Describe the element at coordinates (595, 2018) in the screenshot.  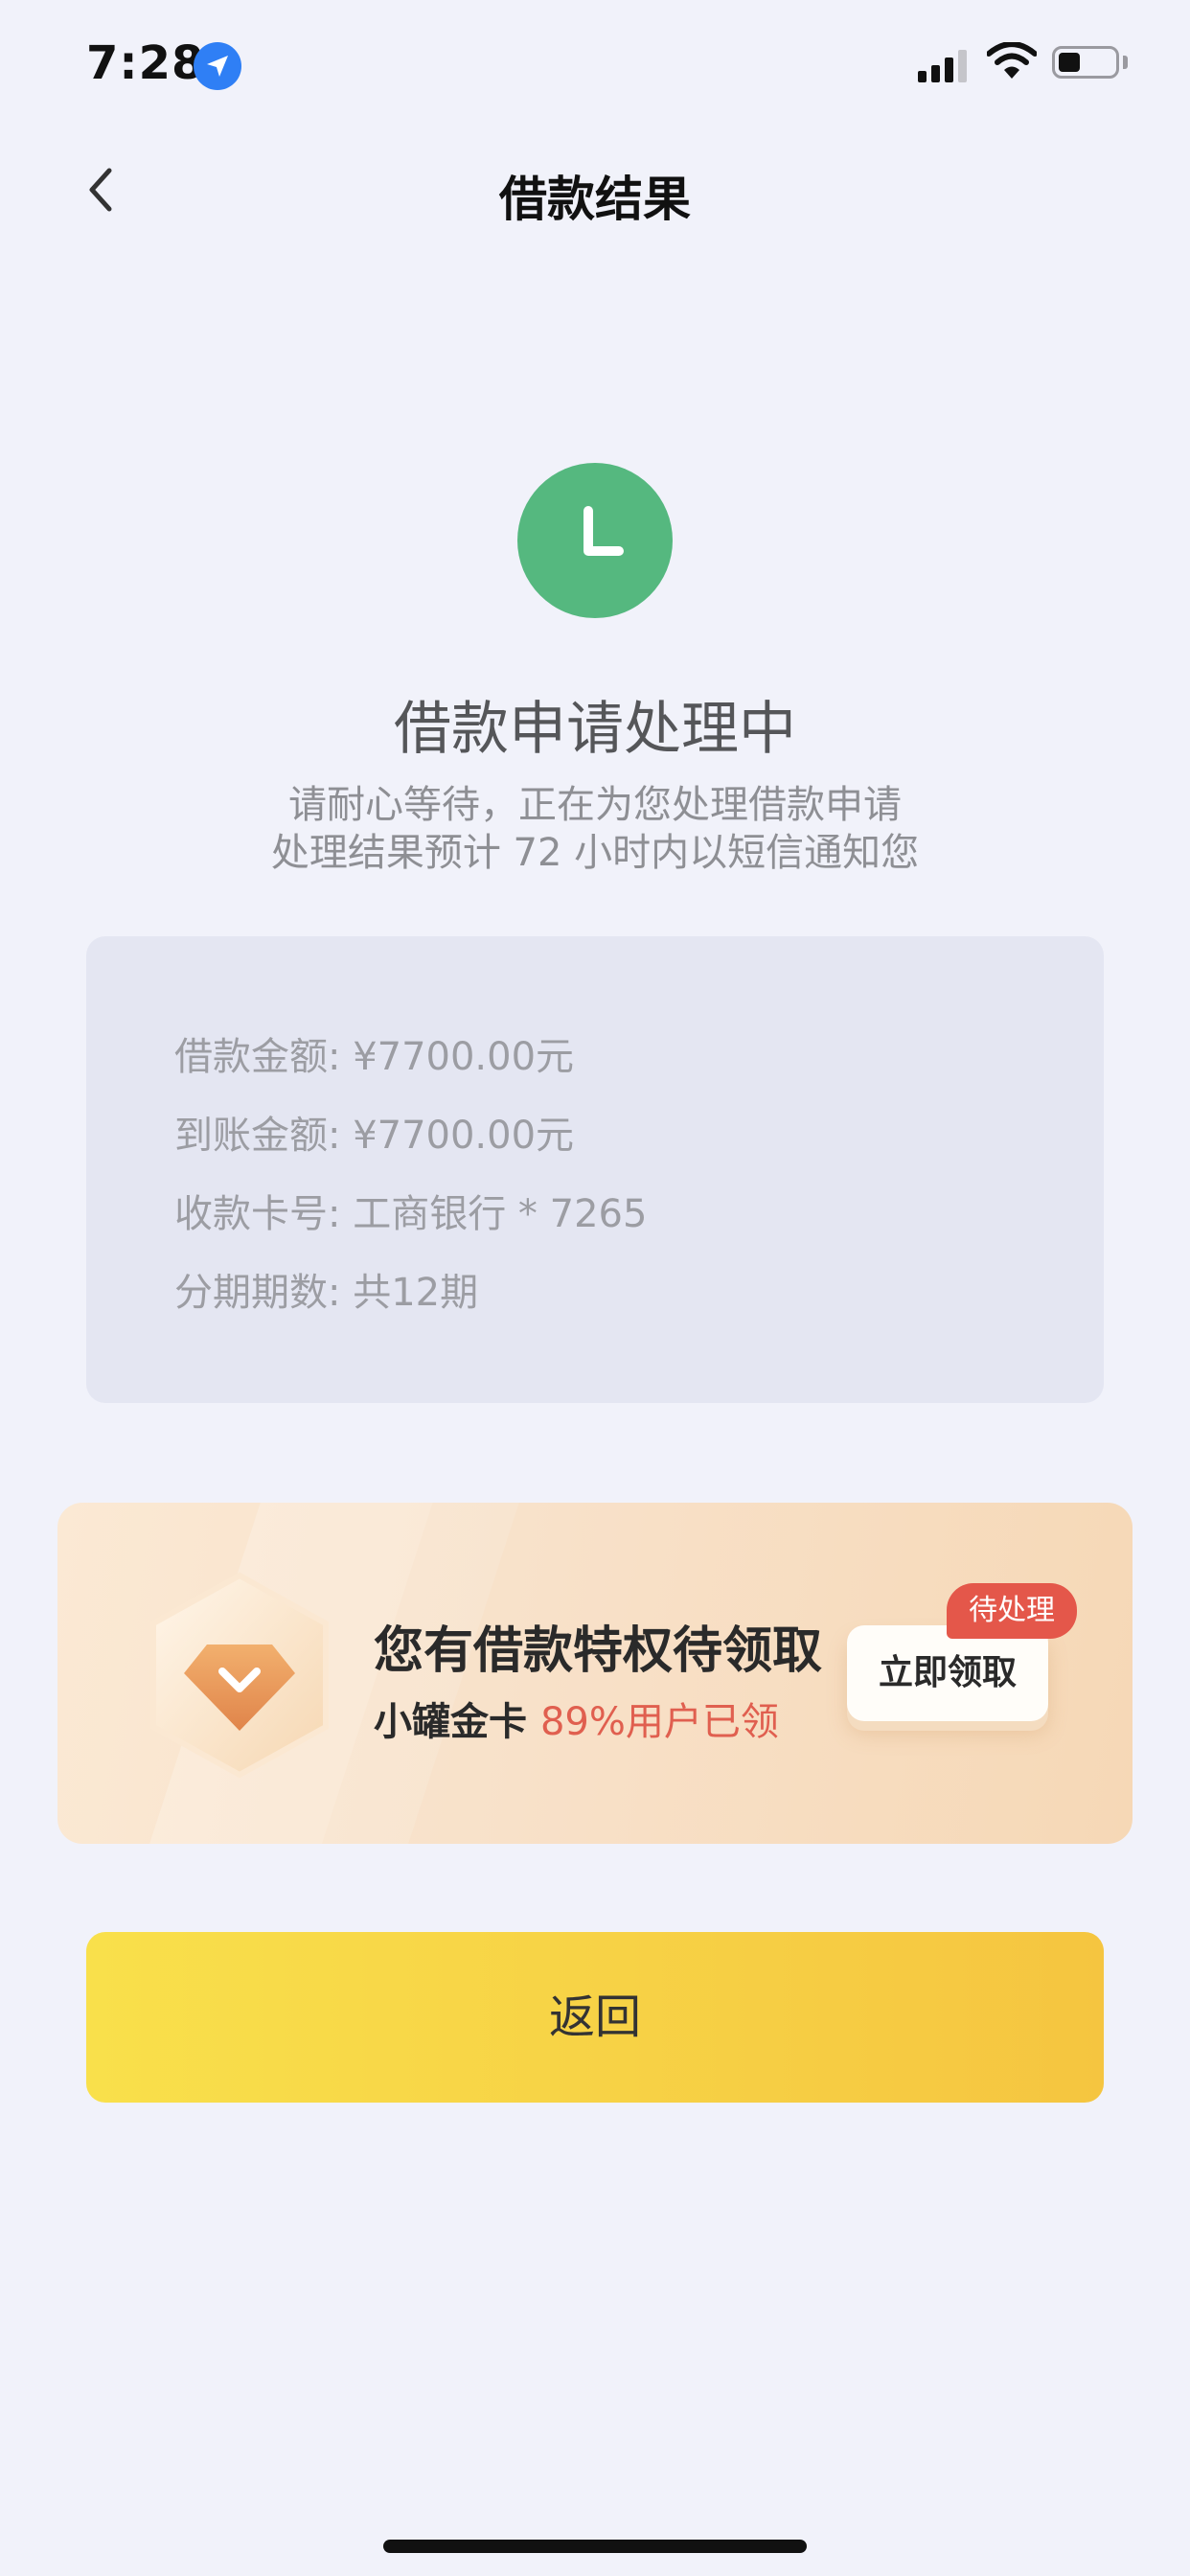
I see `return-button: 返回` at that location.